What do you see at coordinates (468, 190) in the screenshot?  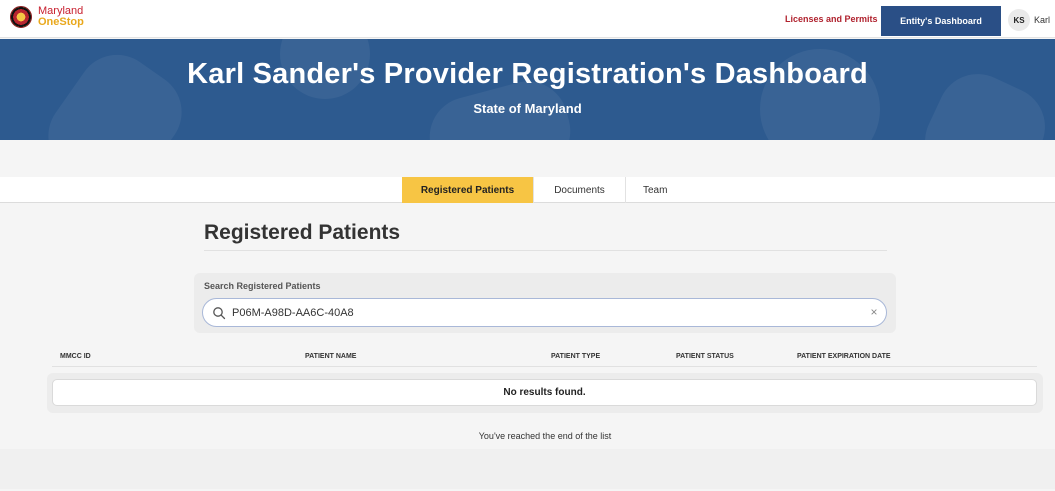 I see `tab-registered-patients: Registered Patients` at bounding box center [468, 190].